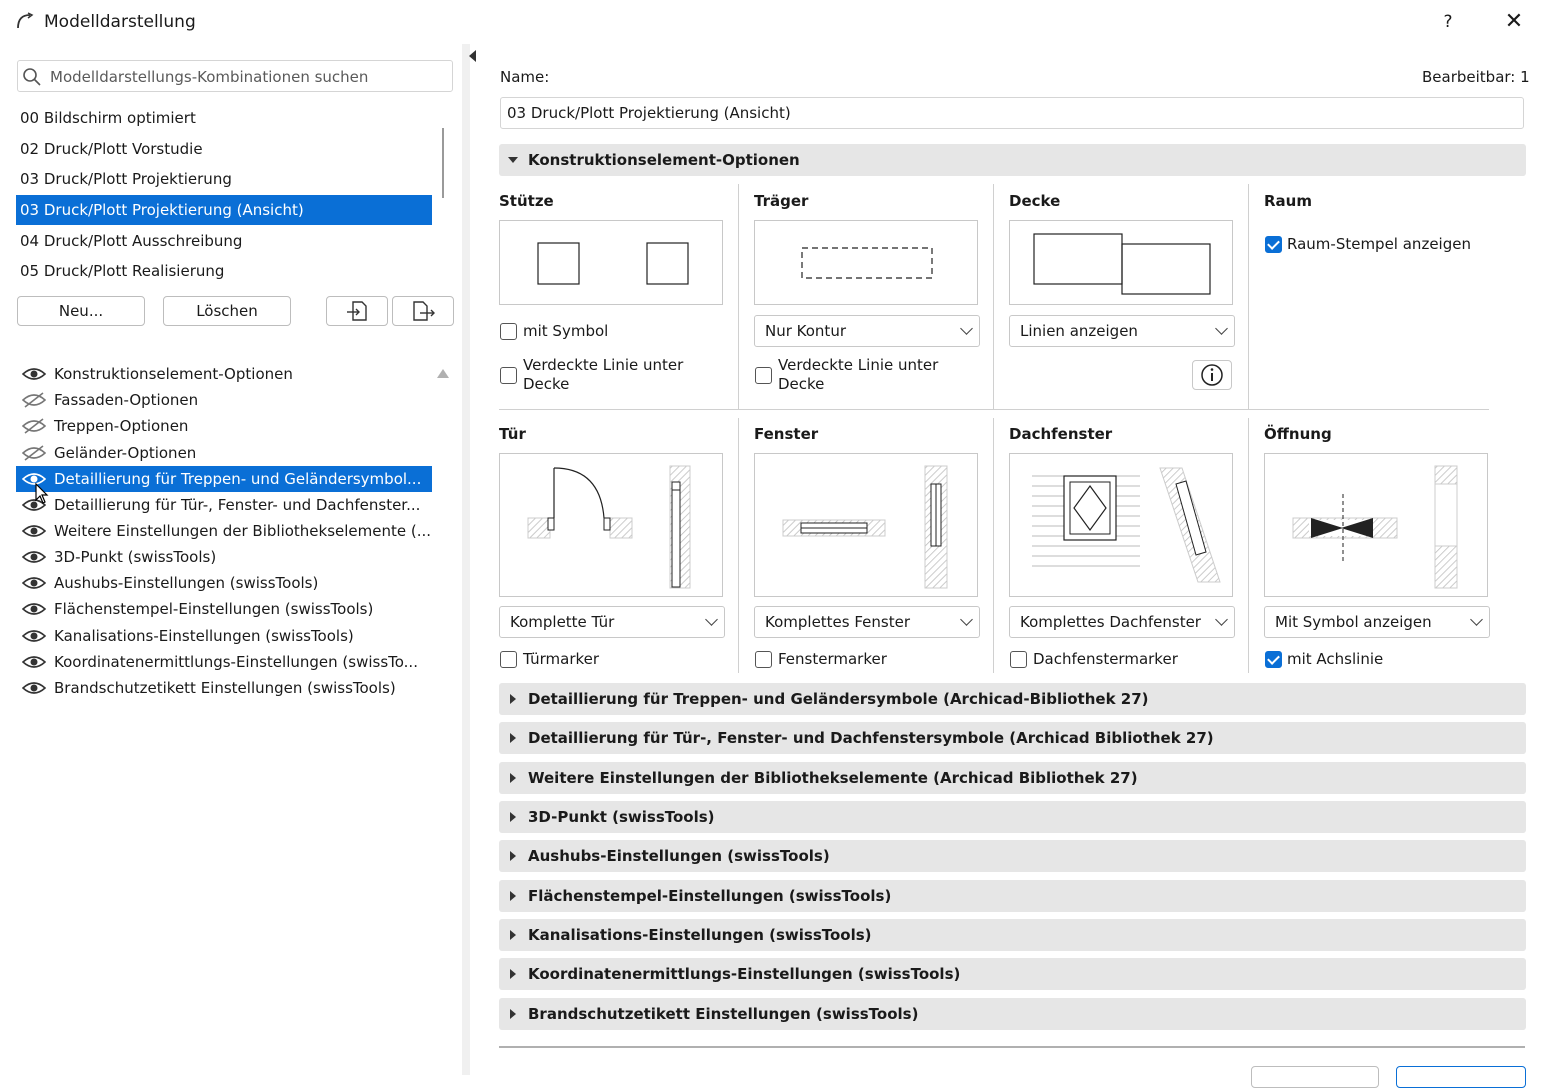 This screenshot has height=1088, width=1550. What do you see at coordinates (472, 56) in the screenshot?
I see `collapse-left-arrow-icon` at bounding box center [472, 56].